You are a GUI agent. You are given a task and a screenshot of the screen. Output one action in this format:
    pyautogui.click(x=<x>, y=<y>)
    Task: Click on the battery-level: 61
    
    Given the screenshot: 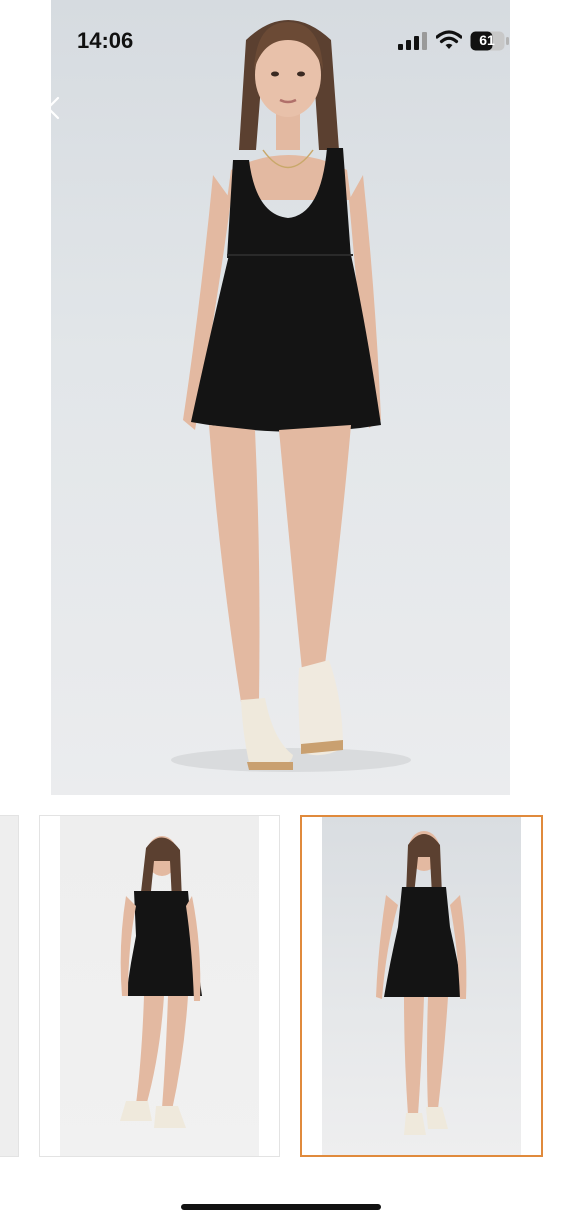 What is the action you would take?
    pyautogui.click(x=487, y=40)
    